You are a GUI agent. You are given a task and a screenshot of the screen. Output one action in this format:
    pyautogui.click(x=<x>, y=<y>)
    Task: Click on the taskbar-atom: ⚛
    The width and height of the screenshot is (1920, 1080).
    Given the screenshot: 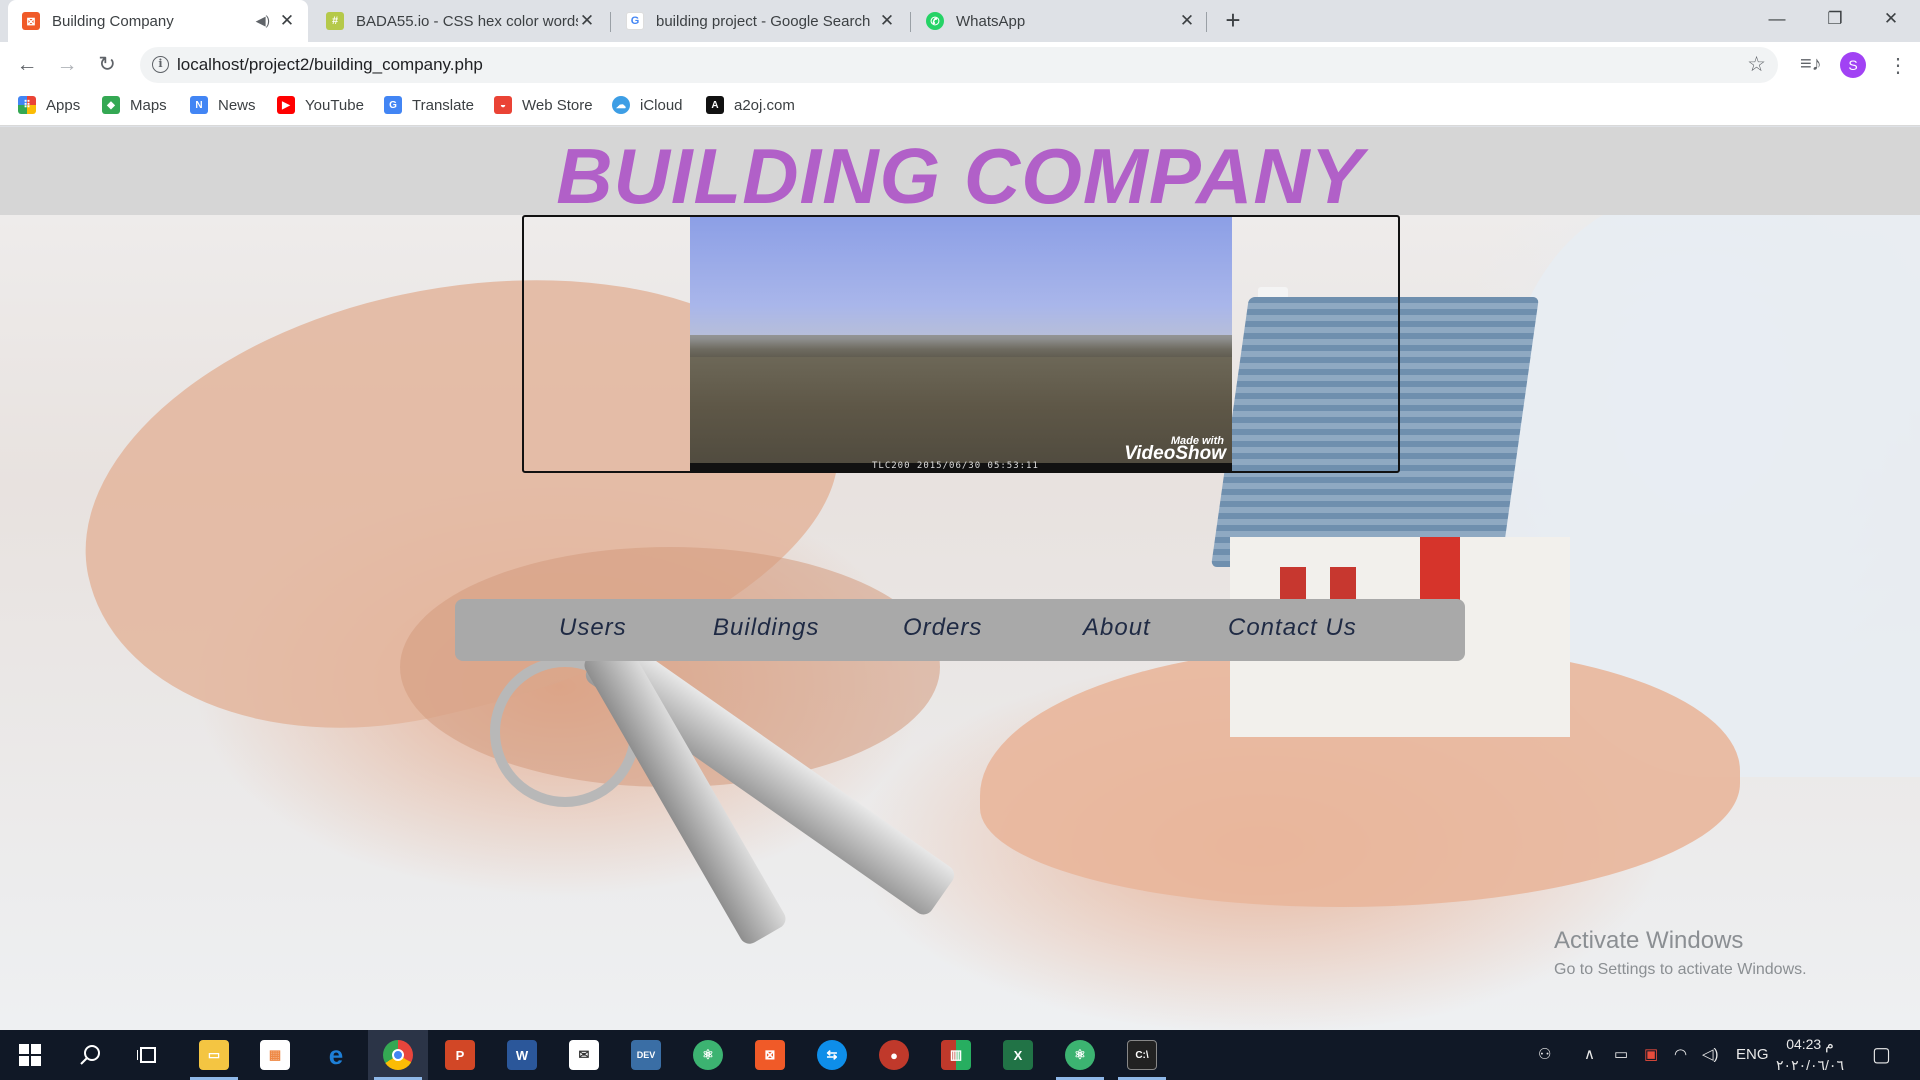 What is the action you would take?
    pyautogui.click(x=708, y=1055)
    